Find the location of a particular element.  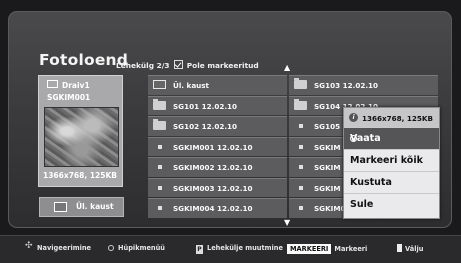

popup-item-close: Sule is located at coordinates (391, 204).